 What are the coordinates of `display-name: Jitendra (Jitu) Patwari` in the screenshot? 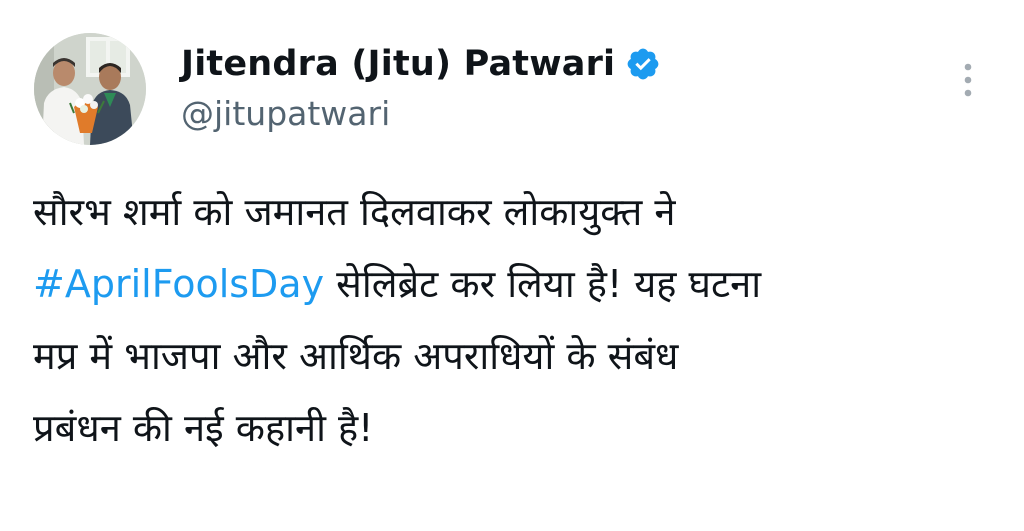 It's located at (398, 64).